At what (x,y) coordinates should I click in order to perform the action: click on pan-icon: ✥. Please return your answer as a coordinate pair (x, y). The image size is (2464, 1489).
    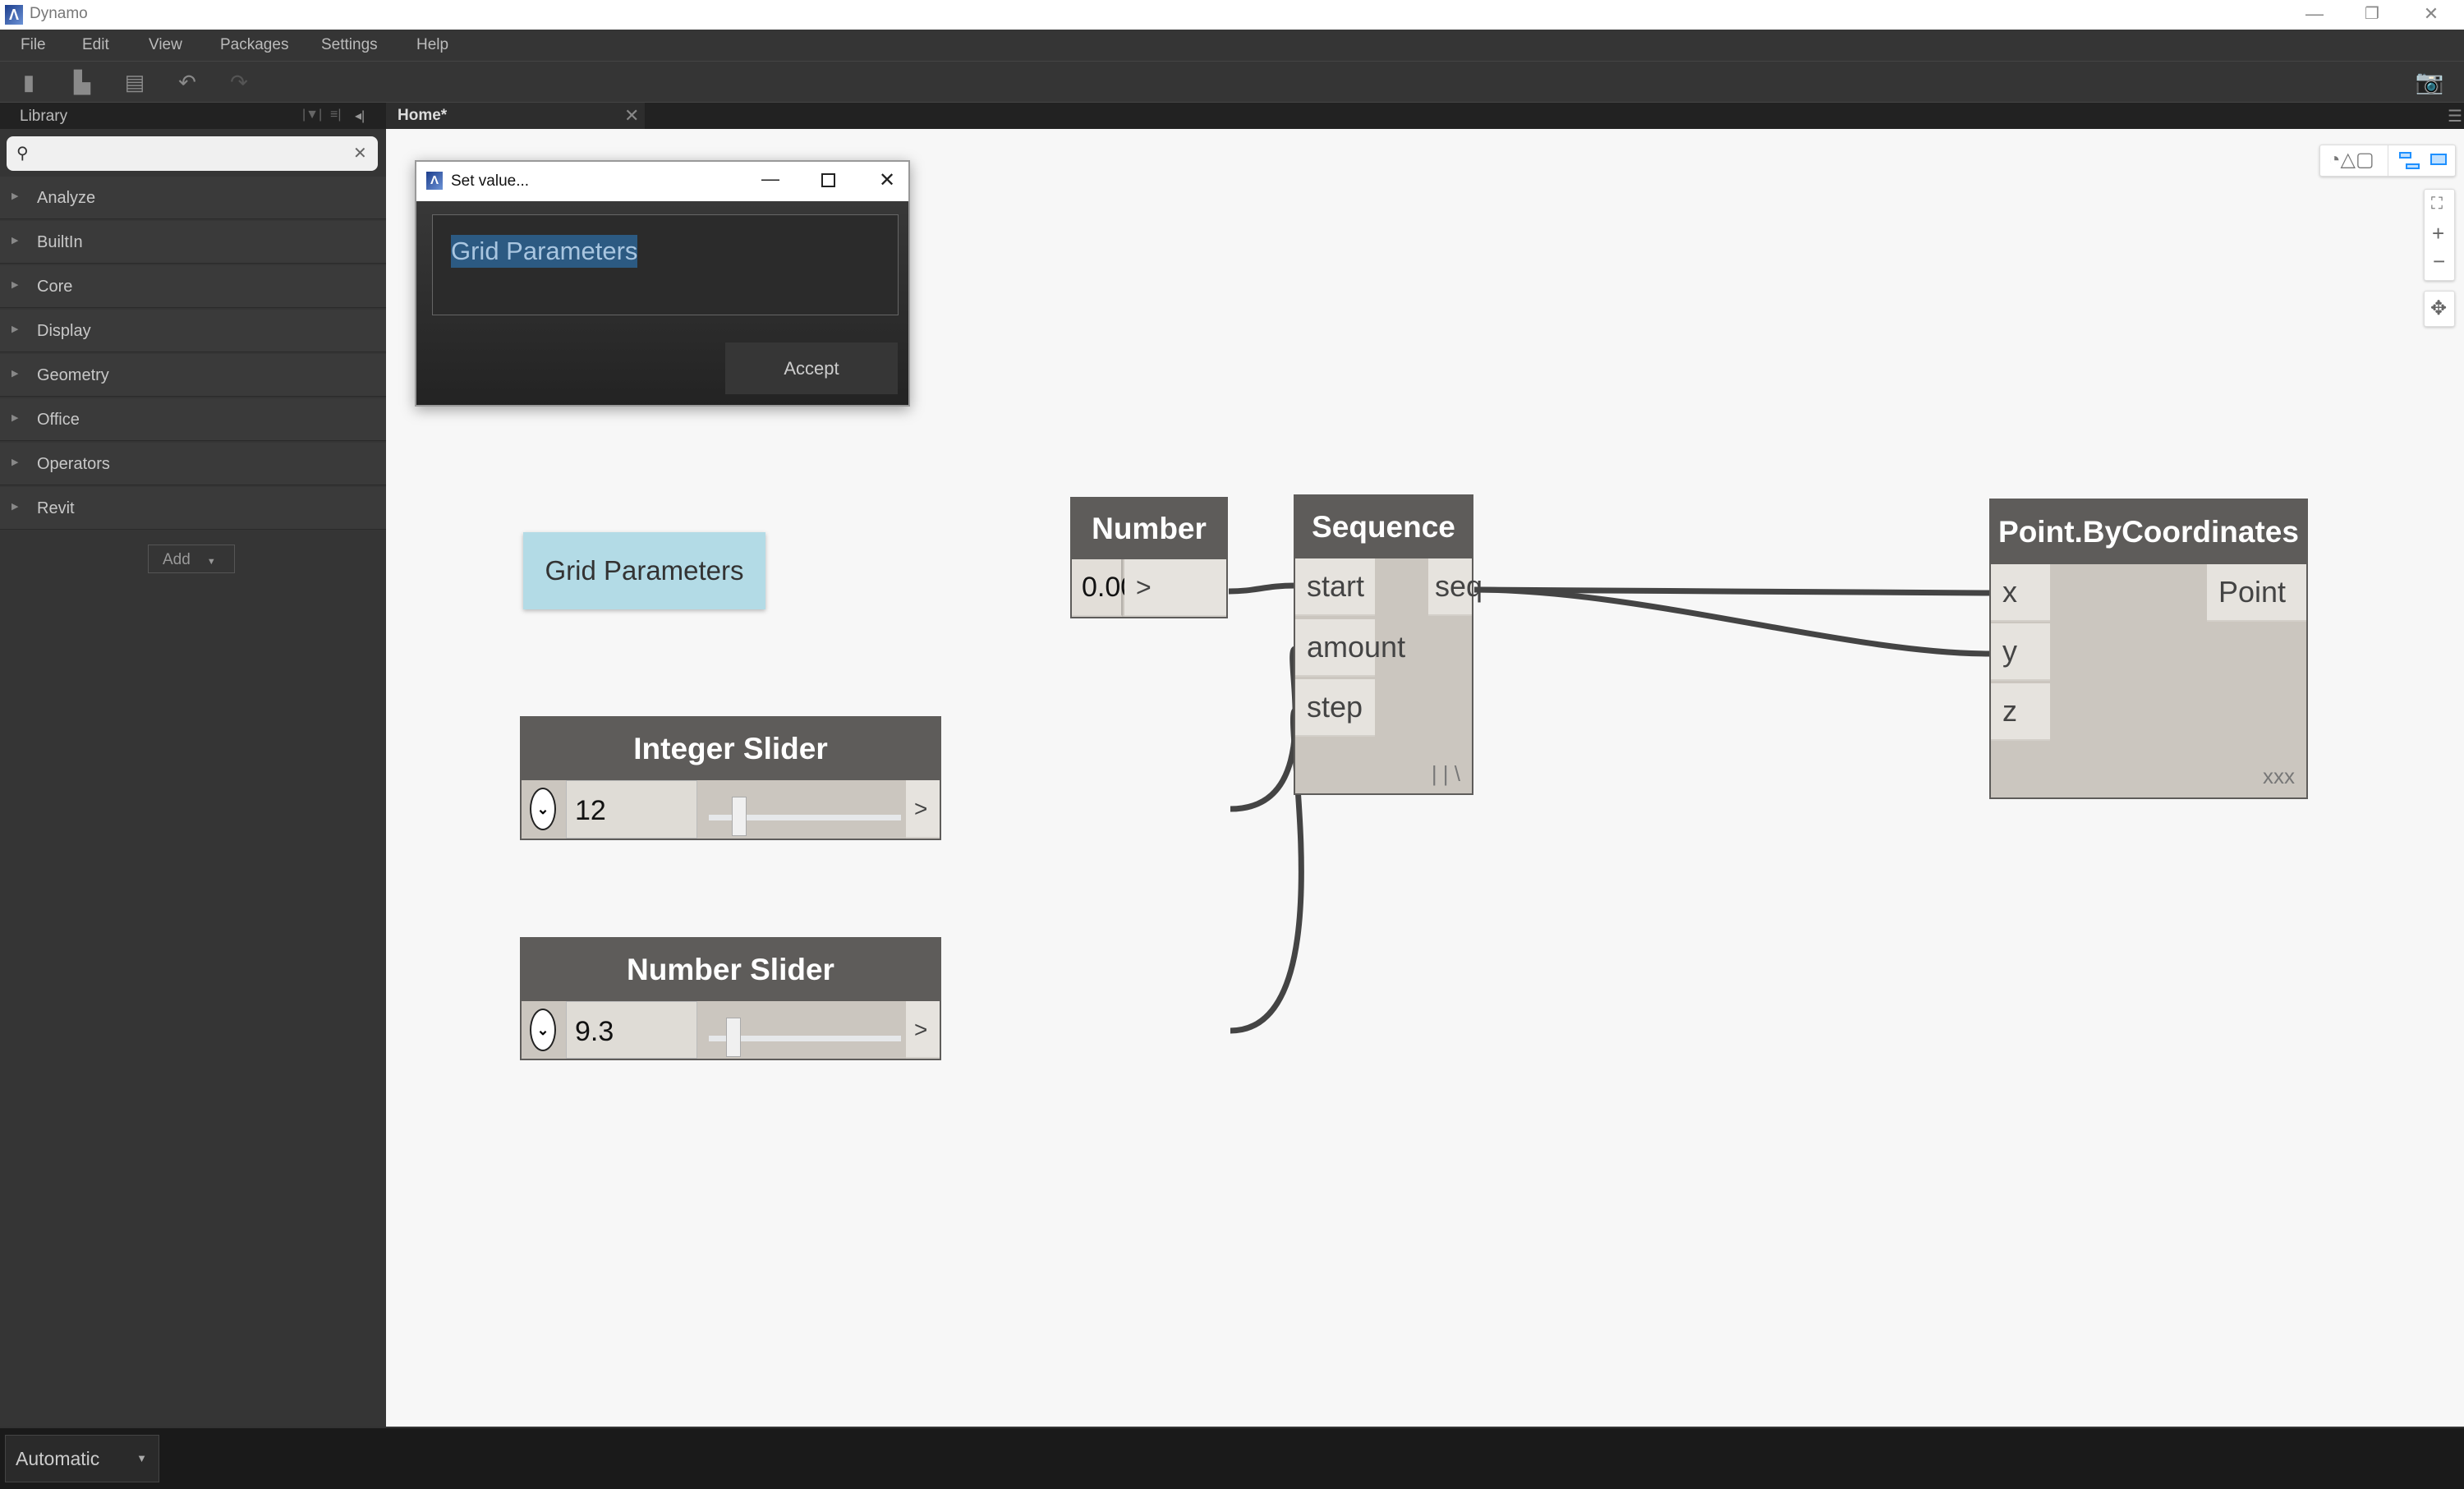
    Looking at the image, I should click on (2438, 308).